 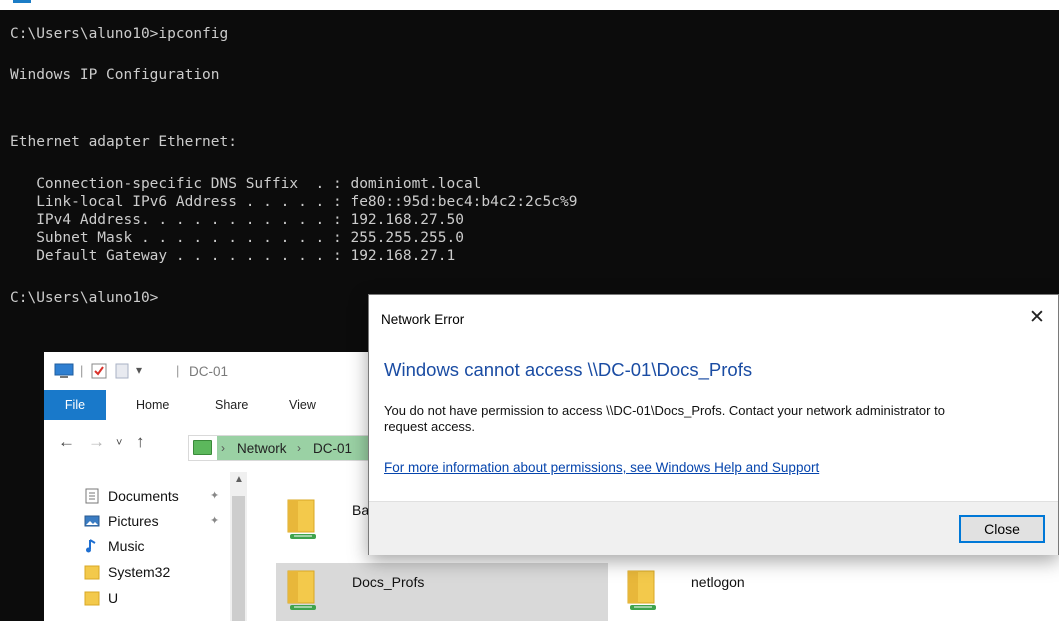 What do you see at coordinates (126, 546) in the screenshot?
I see `nav-item-label: Music` at bounding box center [126, 546].